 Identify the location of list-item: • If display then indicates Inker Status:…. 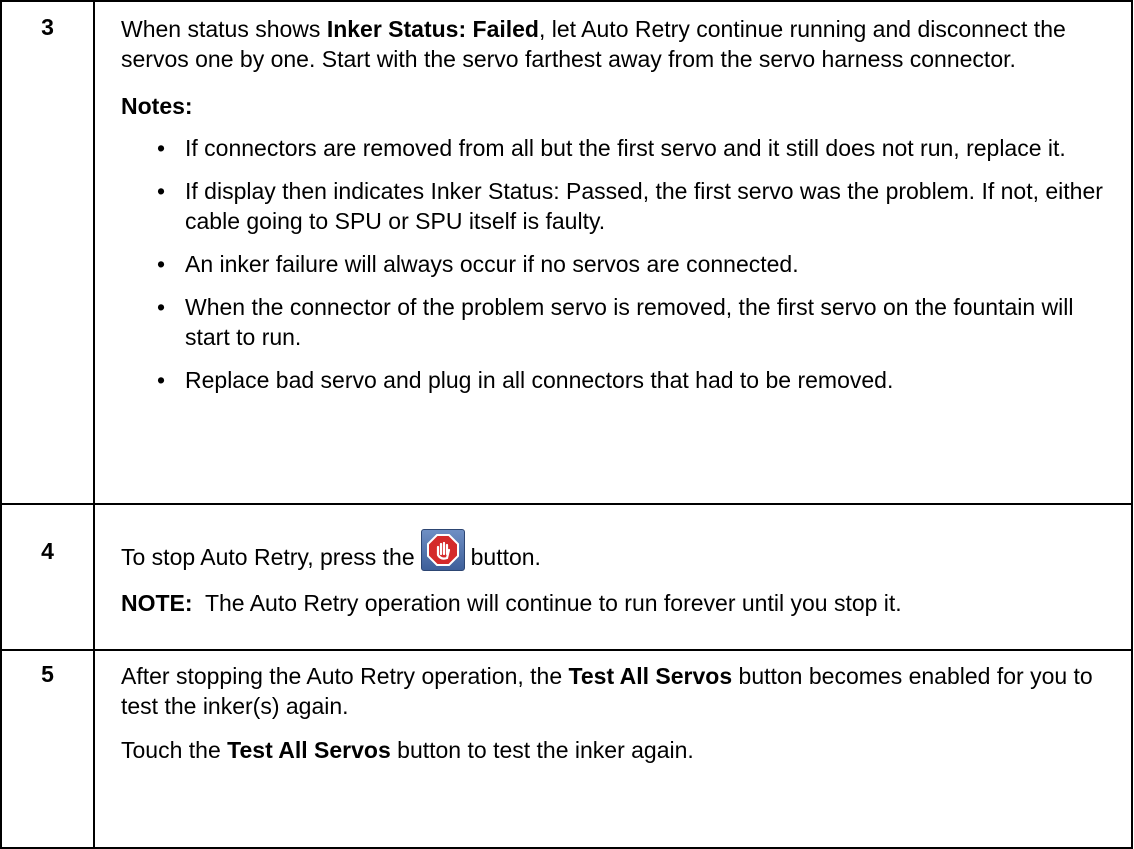
(634, 206).